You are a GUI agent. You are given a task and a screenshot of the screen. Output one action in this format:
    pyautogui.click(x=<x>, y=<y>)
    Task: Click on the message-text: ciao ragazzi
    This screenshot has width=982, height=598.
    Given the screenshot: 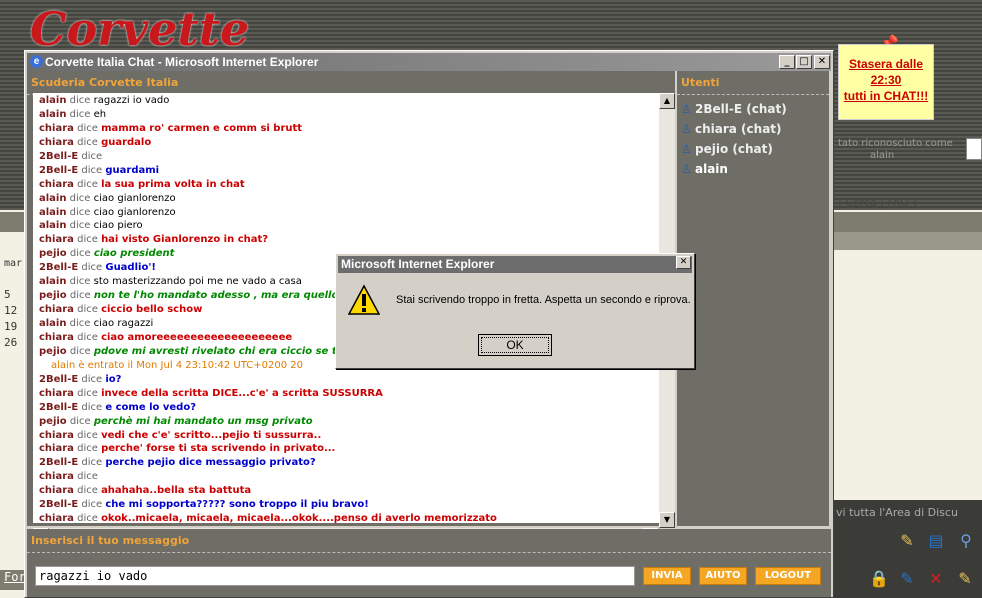 What is the action you would take?
    pyautogui.click(x=123, y=323)
    